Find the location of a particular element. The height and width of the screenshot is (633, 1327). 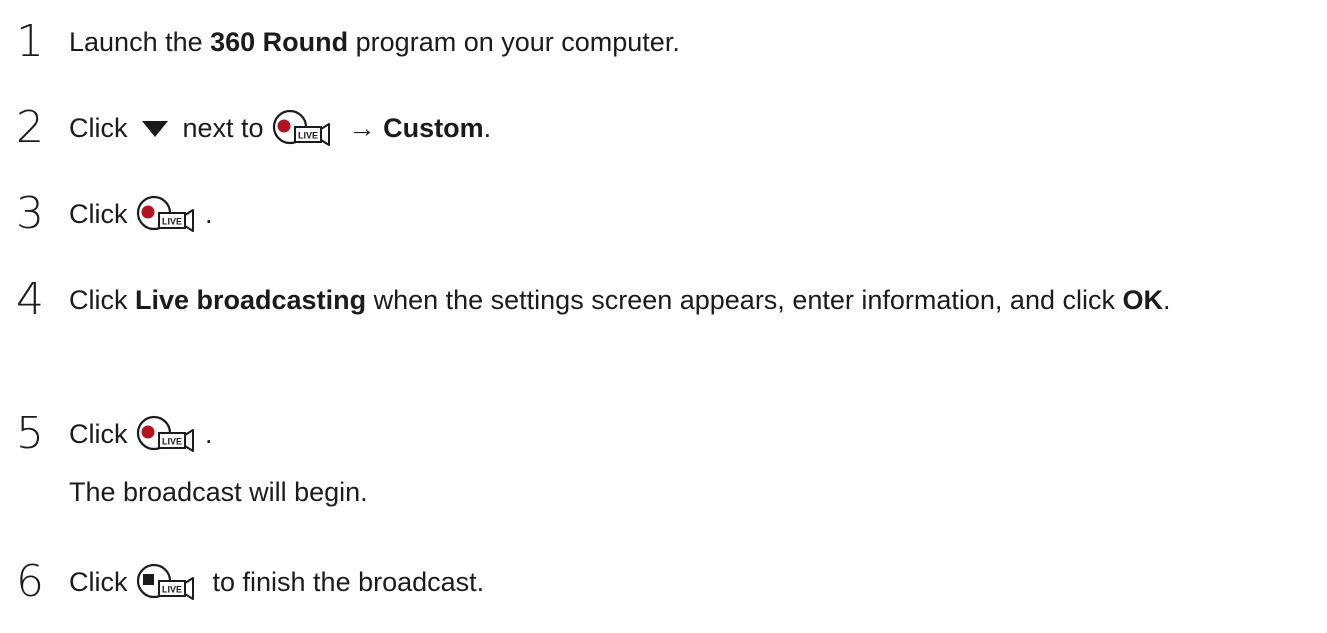

step-text-part: → is located at coordinates (362, 128).